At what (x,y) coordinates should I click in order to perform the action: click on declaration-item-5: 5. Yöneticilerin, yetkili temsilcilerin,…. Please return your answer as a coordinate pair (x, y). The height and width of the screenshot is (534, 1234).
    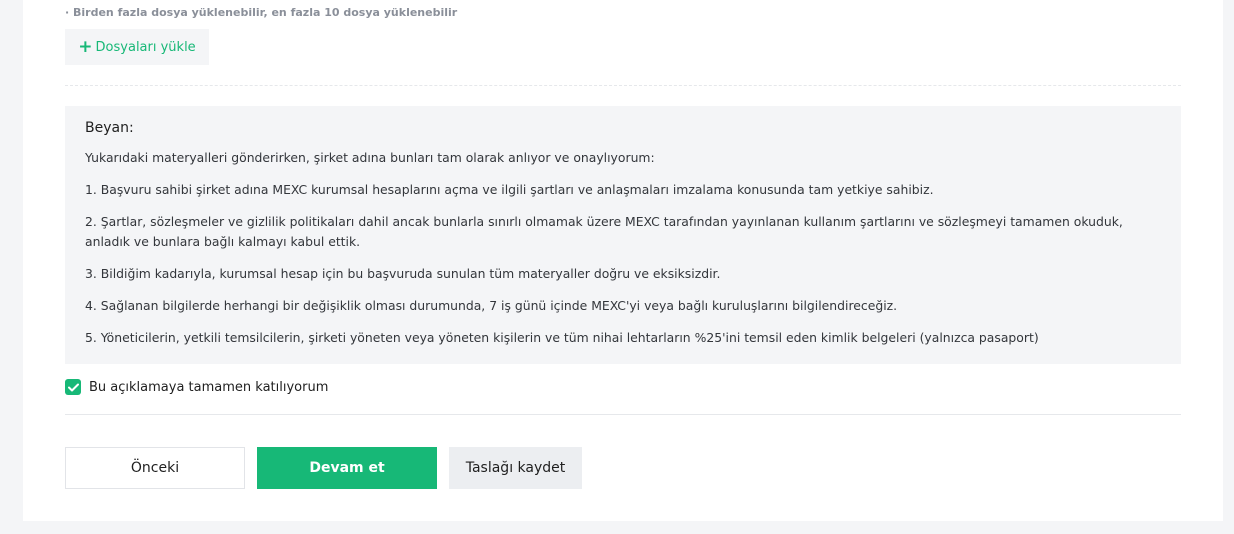
    Looking at the image, I should click on (562, 337).